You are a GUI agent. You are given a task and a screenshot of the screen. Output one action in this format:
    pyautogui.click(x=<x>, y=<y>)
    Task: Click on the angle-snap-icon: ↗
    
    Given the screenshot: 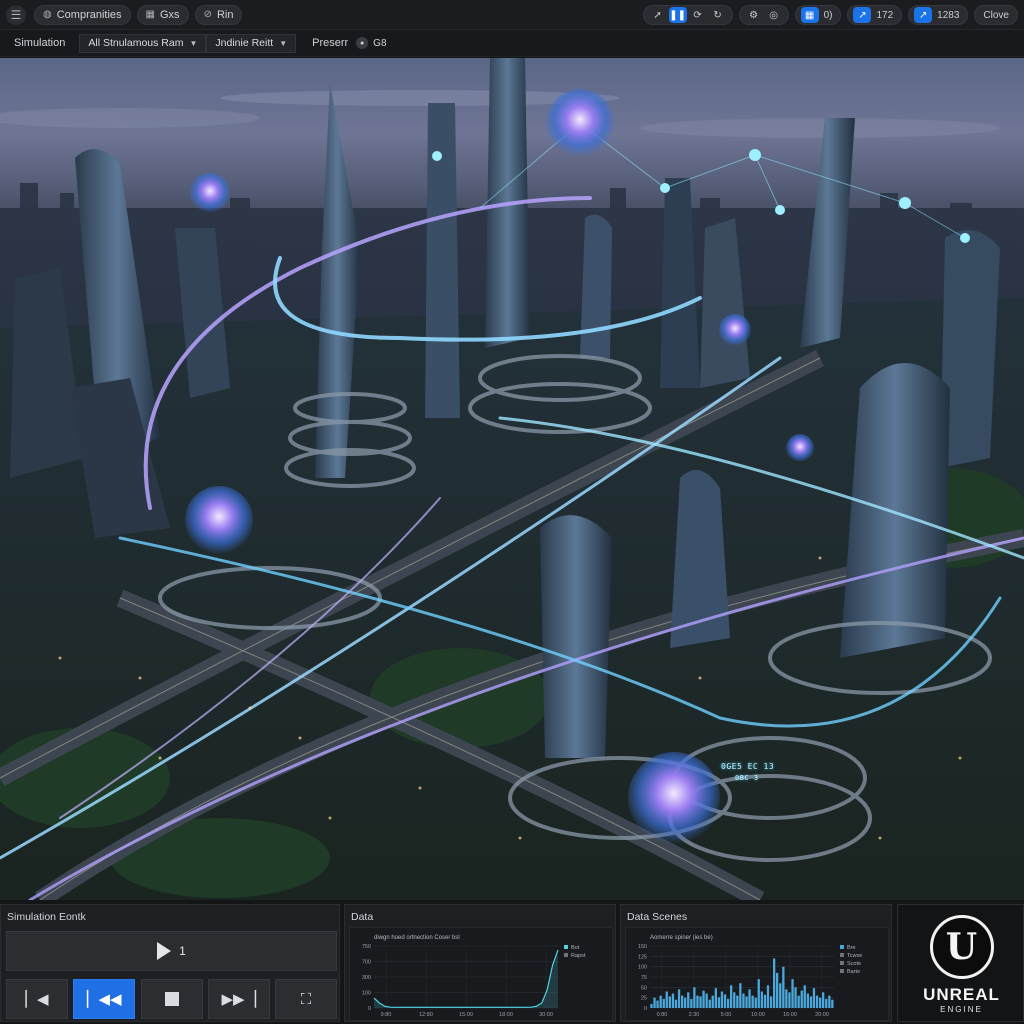 What is the action you would take?
    pyautogui.click(x=862, y=15)
    